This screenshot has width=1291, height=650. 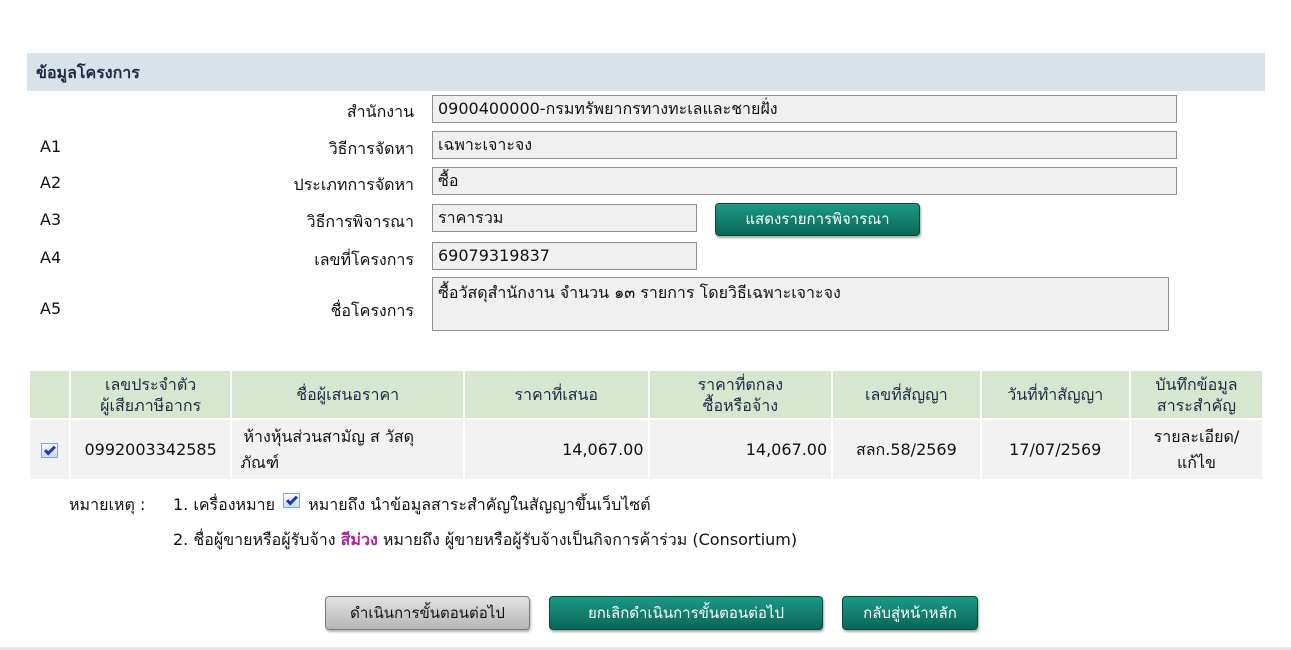 I want to click on note-1-prefix: 1. เครื่องหมาย, so click(x=224, y=504).